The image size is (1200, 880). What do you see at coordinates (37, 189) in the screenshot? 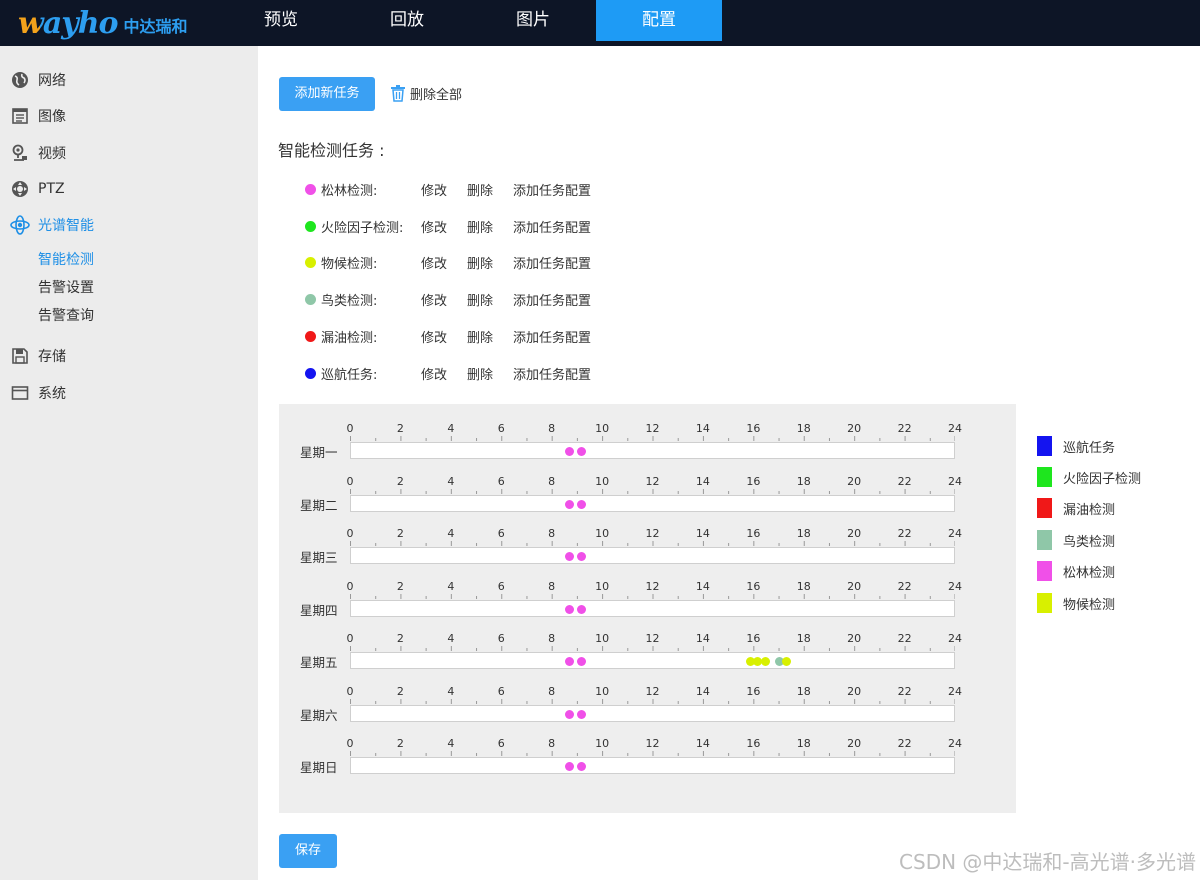
I see `sidebar-item-ptz: PTZ` at bounding box center [37, 189].